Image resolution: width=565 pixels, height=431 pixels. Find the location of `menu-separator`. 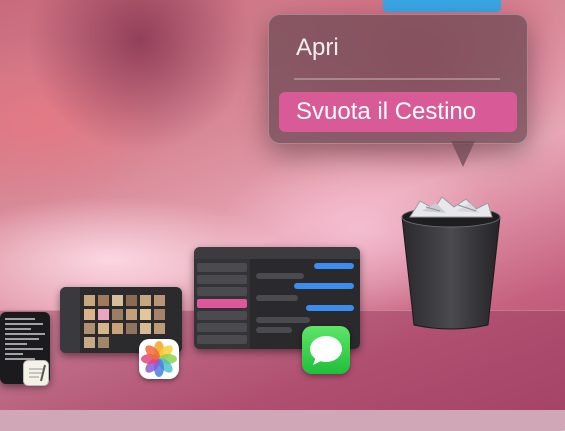

menu-separator is located at coordinates (397, 79).